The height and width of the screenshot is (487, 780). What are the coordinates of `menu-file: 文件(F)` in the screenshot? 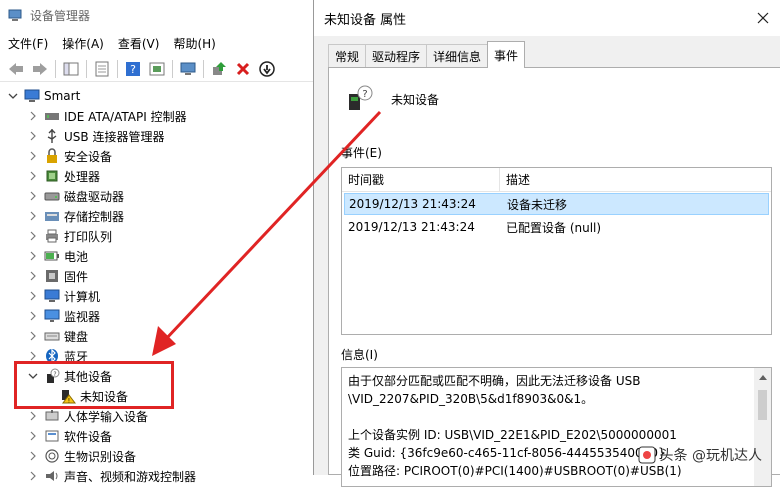 It's located at (28, 43).